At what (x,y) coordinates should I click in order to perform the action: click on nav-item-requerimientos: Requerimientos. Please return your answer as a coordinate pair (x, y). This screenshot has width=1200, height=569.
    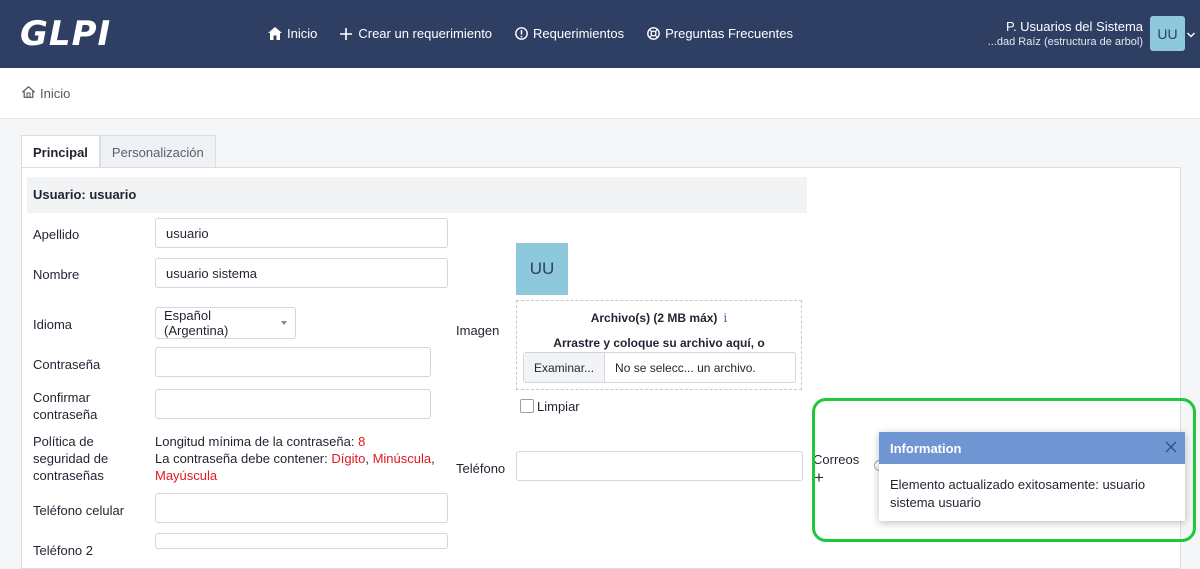
    Looking at the image, I should click on (569, 33).